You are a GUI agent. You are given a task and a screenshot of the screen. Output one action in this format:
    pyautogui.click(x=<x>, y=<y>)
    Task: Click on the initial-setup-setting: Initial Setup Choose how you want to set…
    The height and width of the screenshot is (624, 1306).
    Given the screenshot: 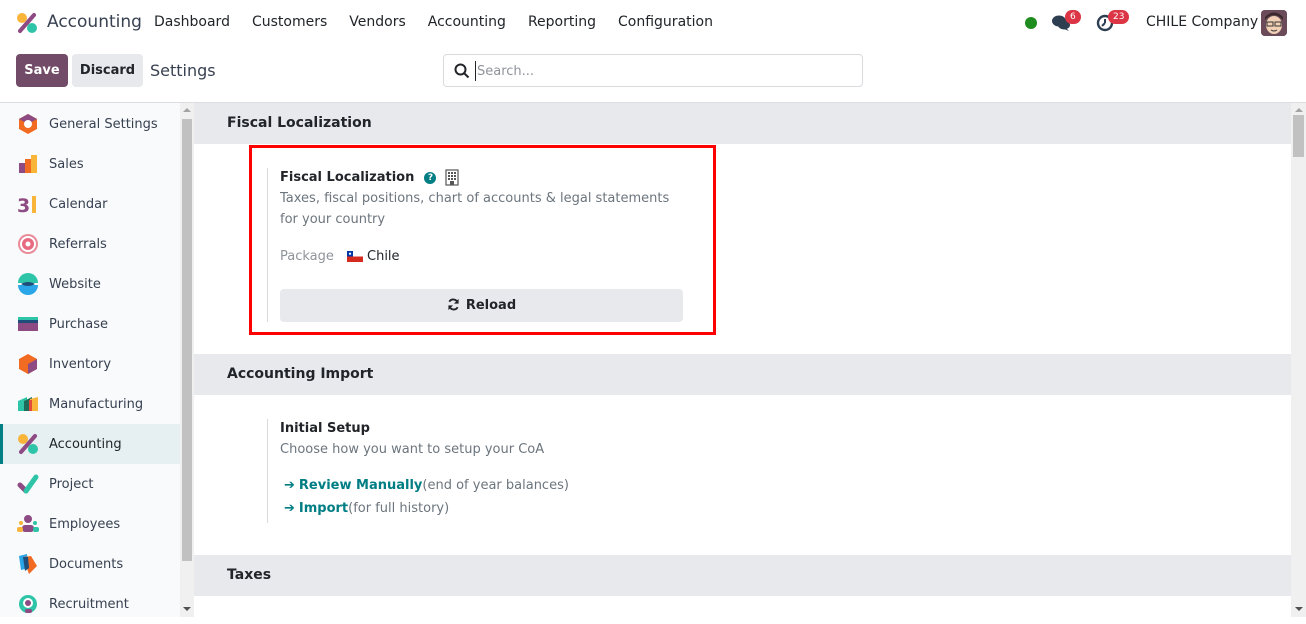 What is the action you would take?
    pyautogui.click(x=477, y=471)
    